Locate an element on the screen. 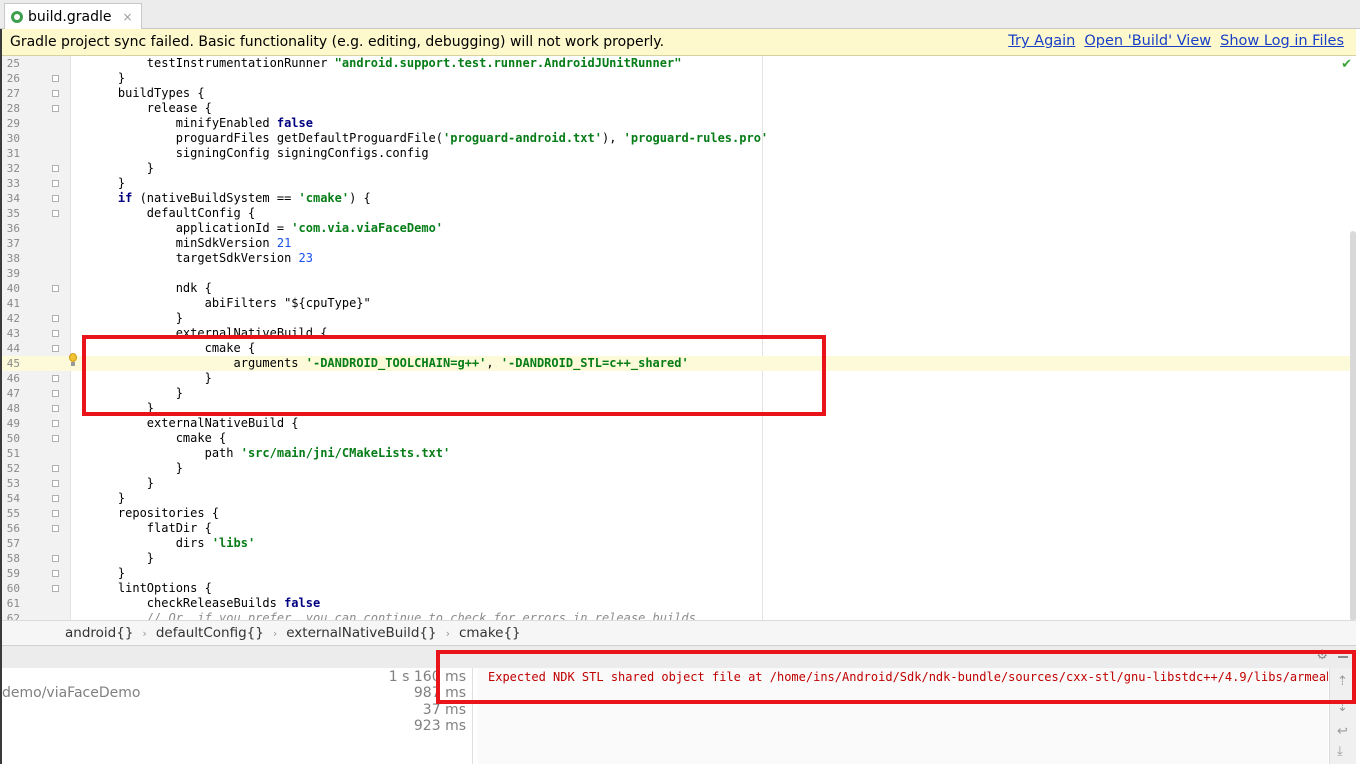 The image size is (1360, 768). code-text: if (nativeBuildSystem == 'cmake') { is located at coordinates (244, 198).